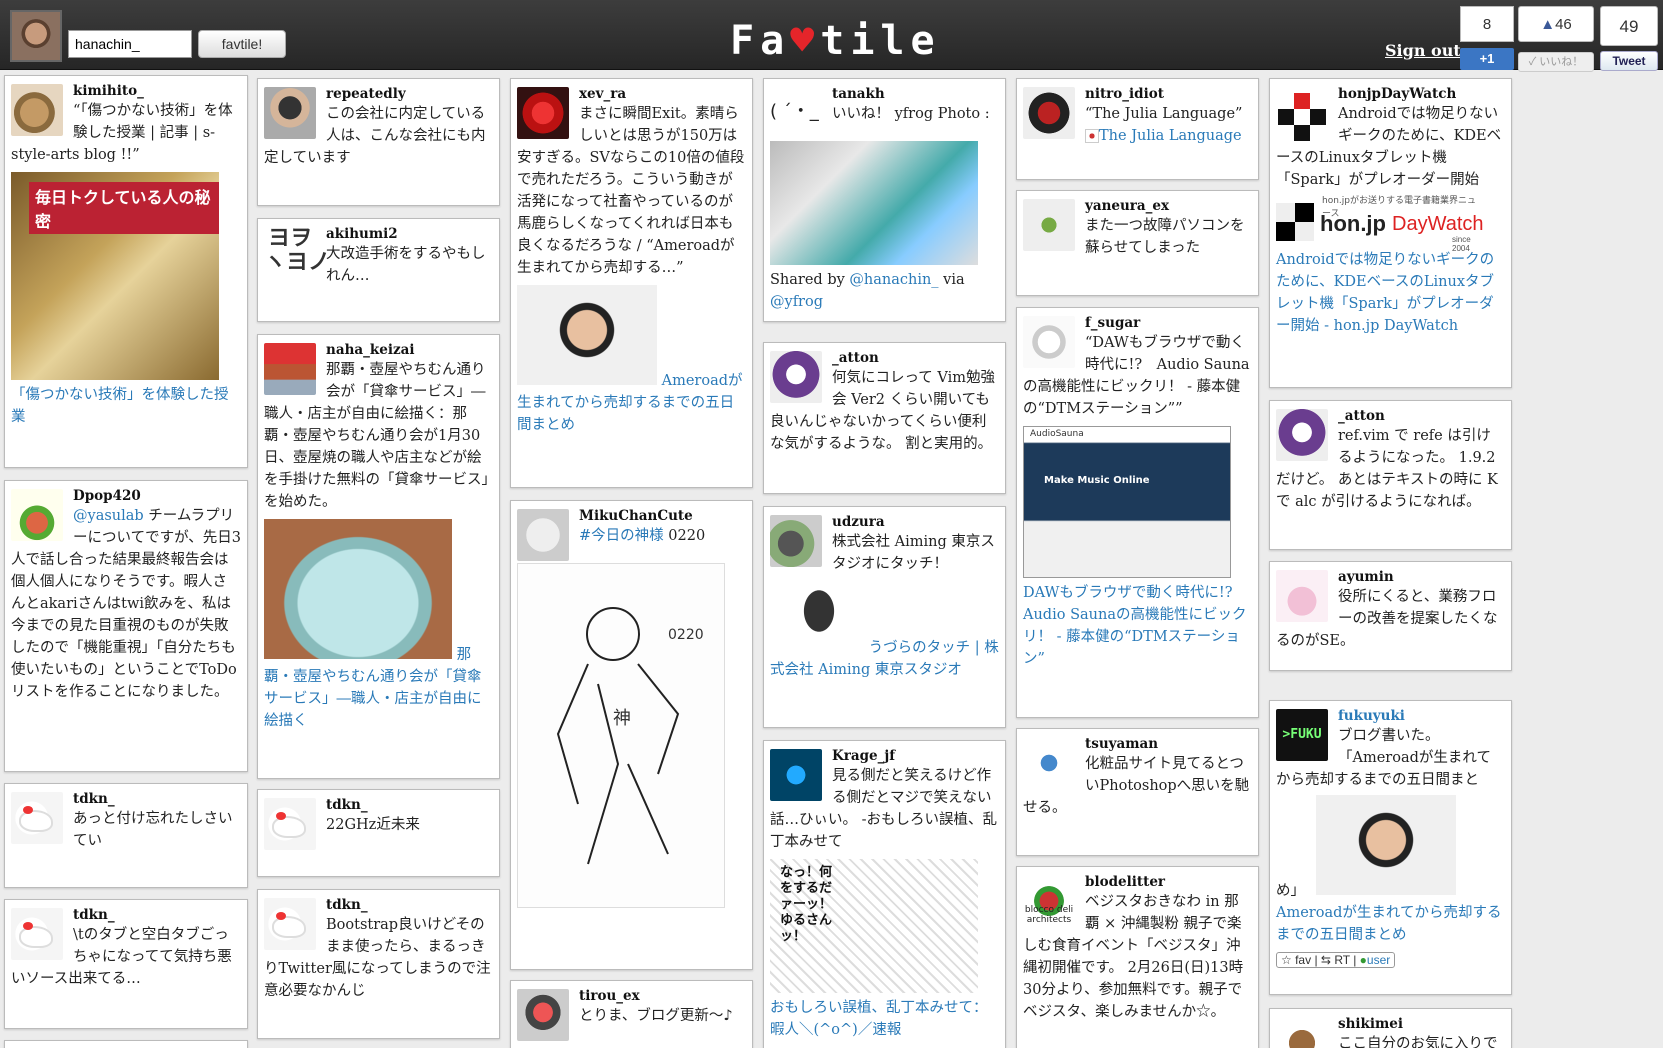 This screenshot has height=1048, width=1663. I want to click on user-icon: ●, so click(1363, 960).